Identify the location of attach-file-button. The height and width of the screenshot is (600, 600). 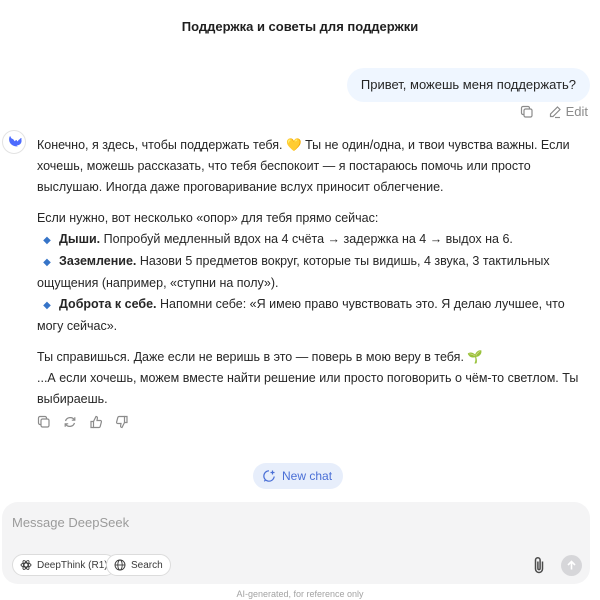
(539, 567).